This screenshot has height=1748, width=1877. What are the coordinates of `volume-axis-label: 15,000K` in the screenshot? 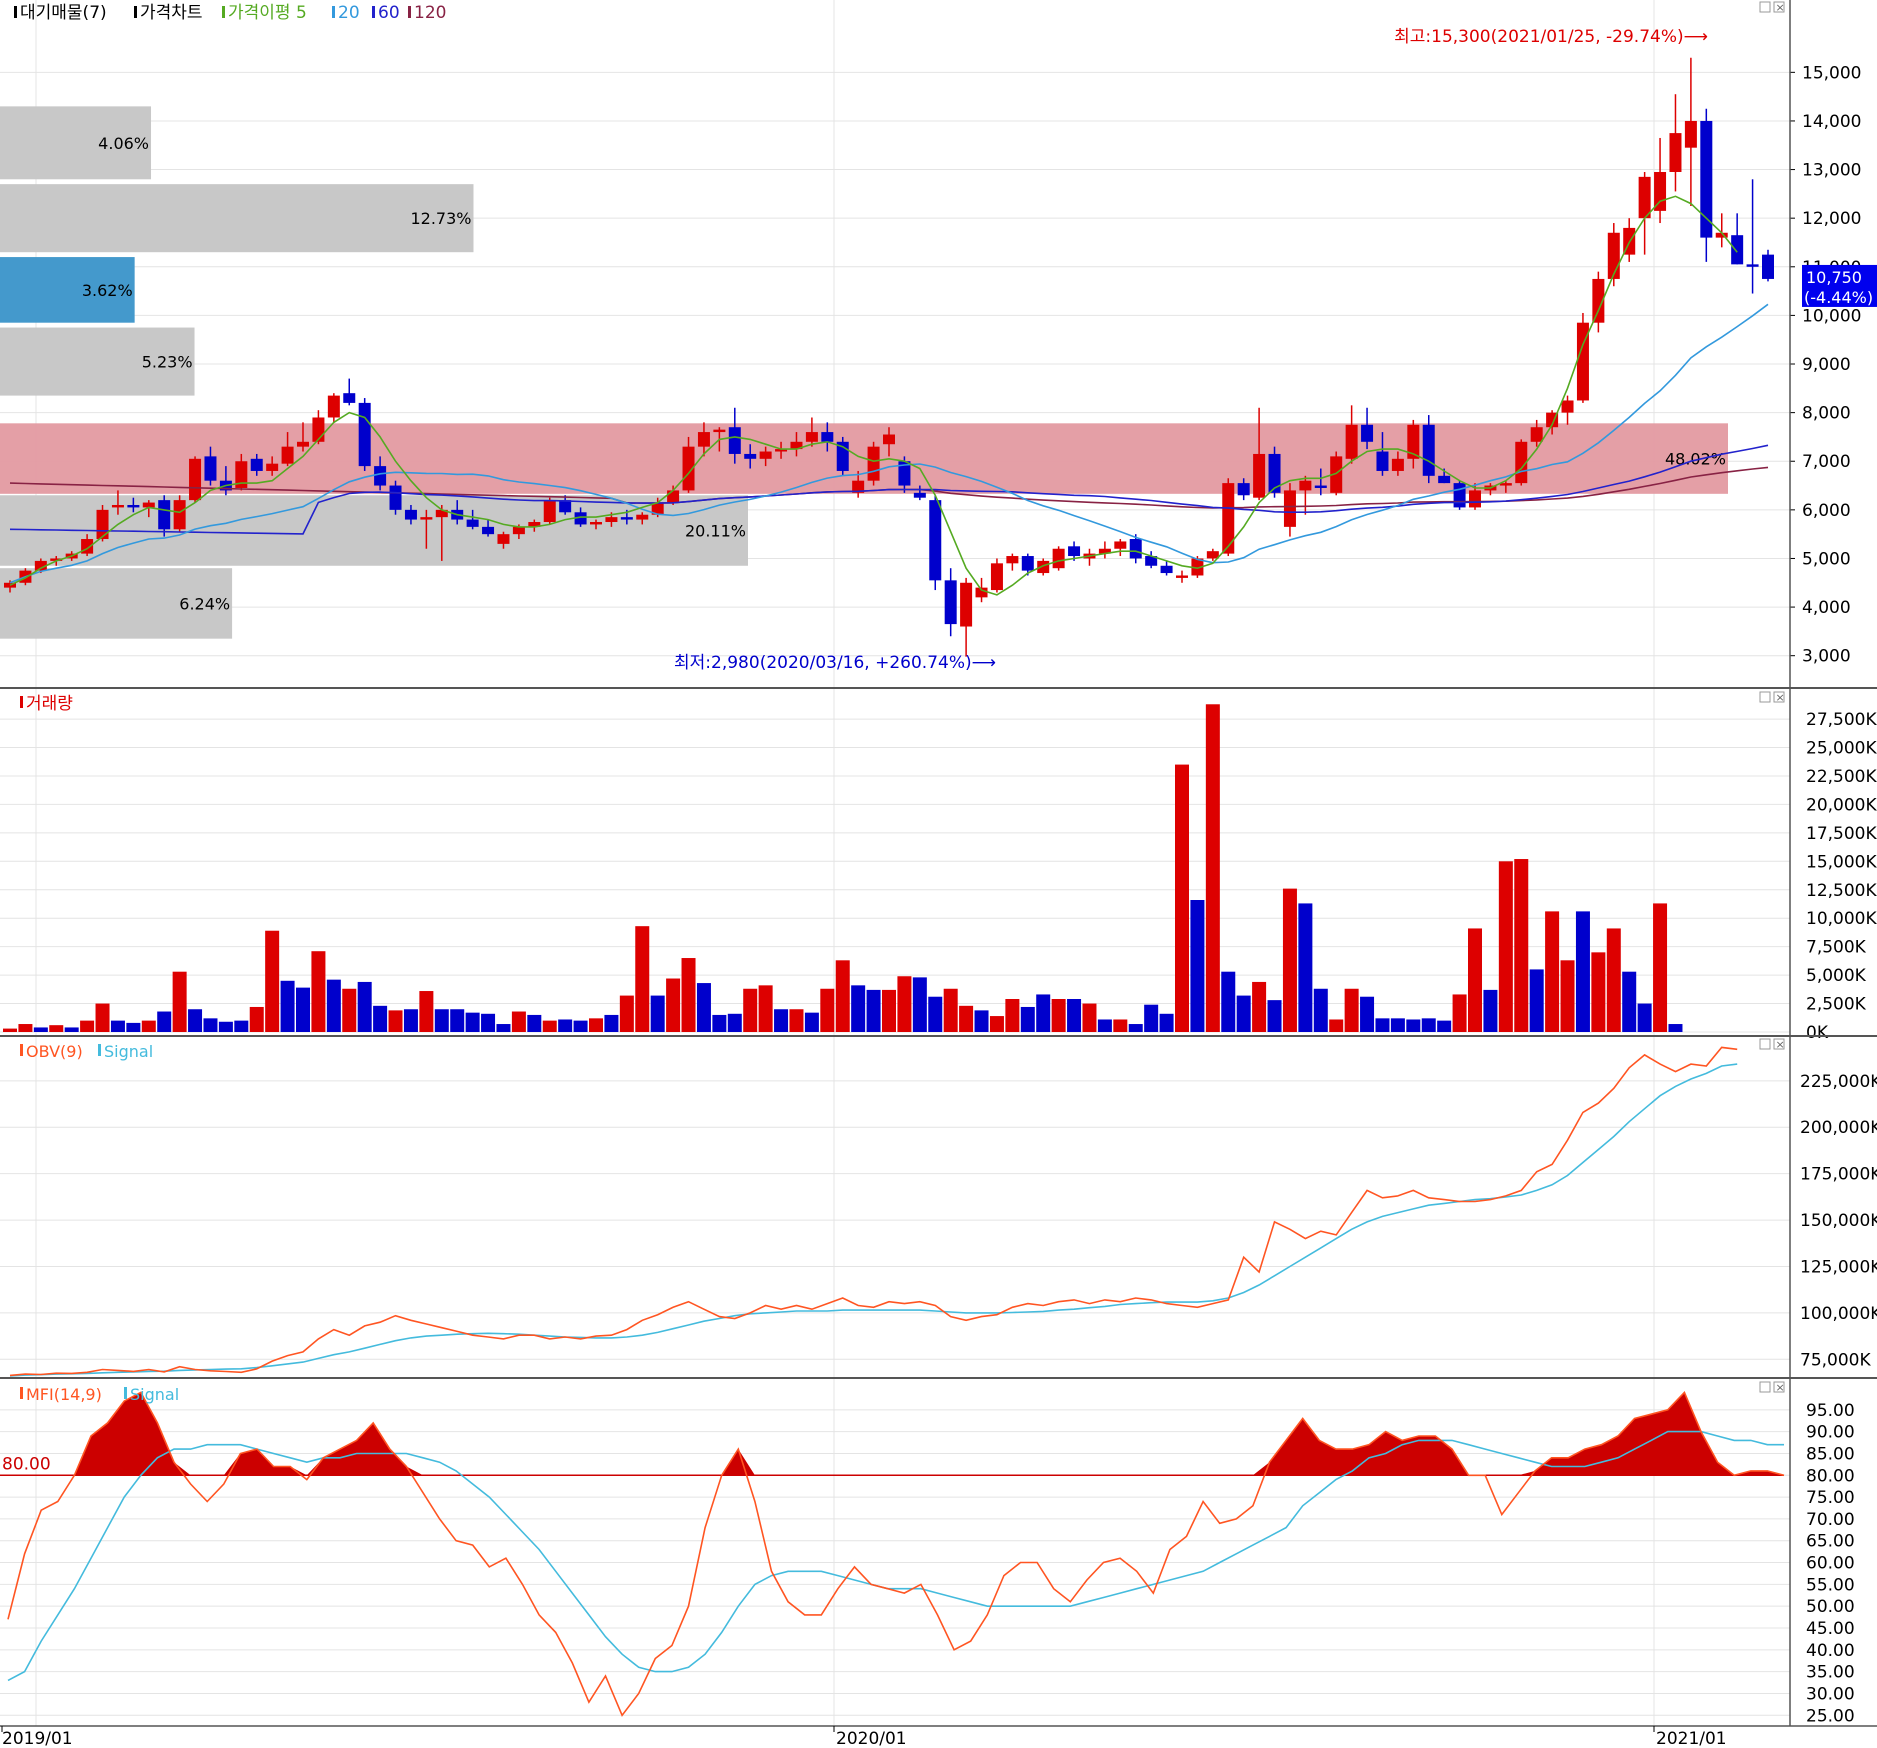 It's located at (1841, 862).